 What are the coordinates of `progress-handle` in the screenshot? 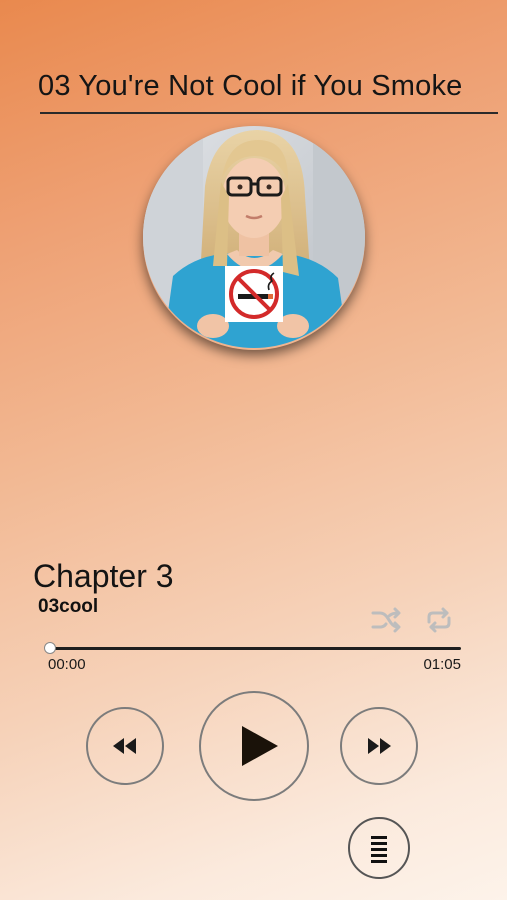 It's located at (50, 648).